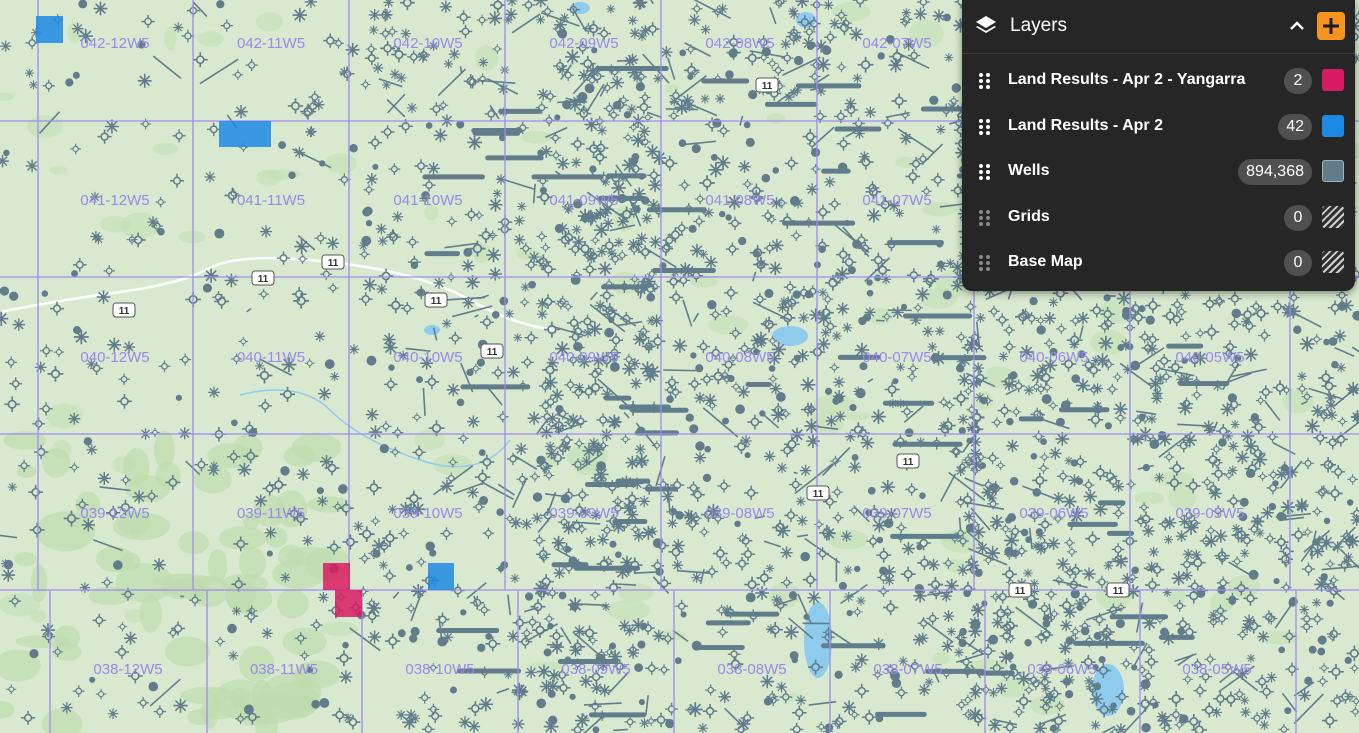 This screenshot has width=1359, height=733. Describe the element at coordinates (1158, 218) in the screenshot. I see `layer-row: Grids 0` at that location.